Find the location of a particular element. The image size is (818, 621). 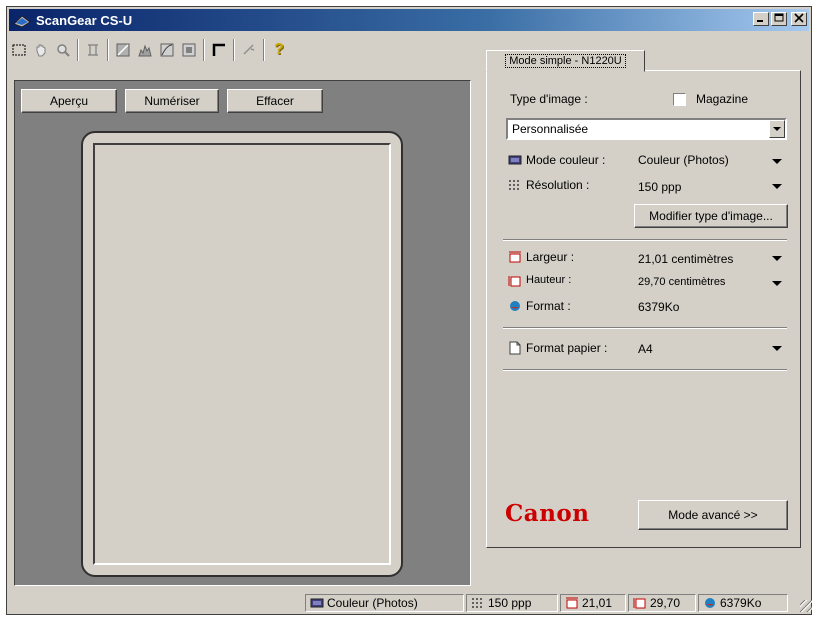

window-title: ScanGear CS-U is located at coordinates (84, 20).